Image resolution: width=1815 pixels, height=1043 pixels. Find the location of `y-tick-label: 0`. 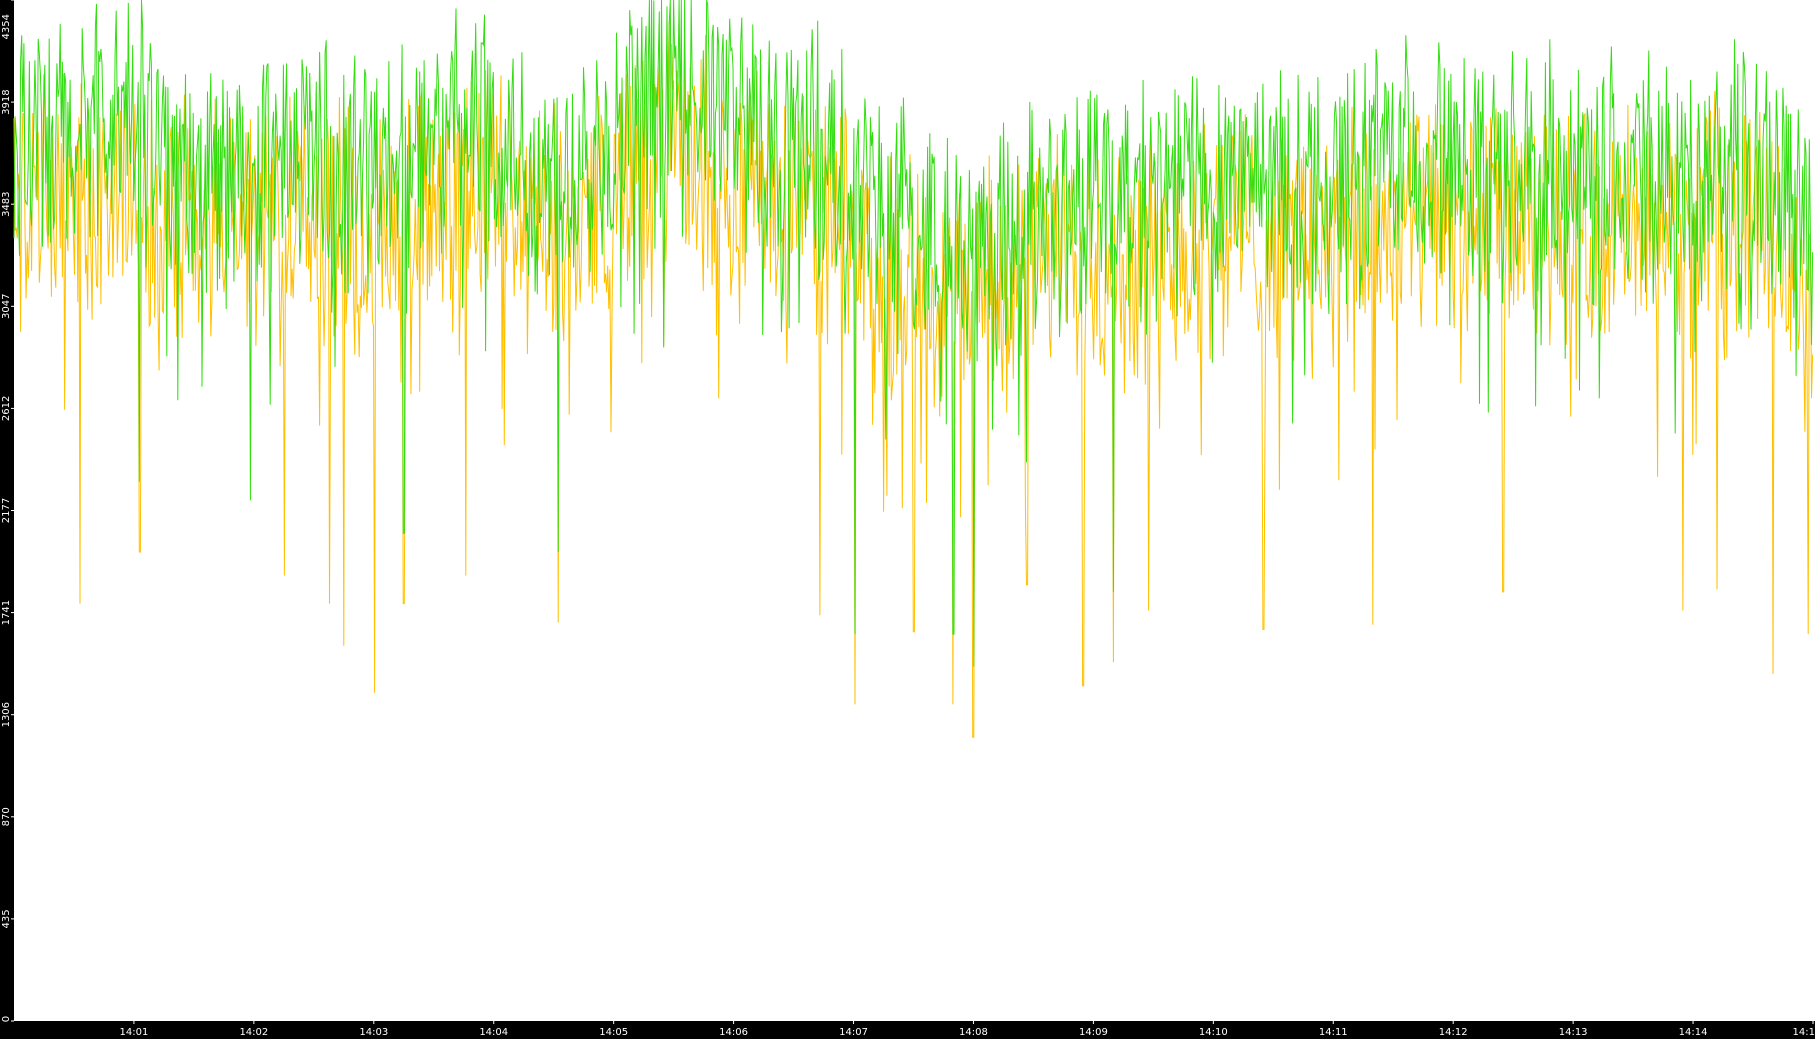

y-tick-label: 0 is located at coordinates (6, 1019).